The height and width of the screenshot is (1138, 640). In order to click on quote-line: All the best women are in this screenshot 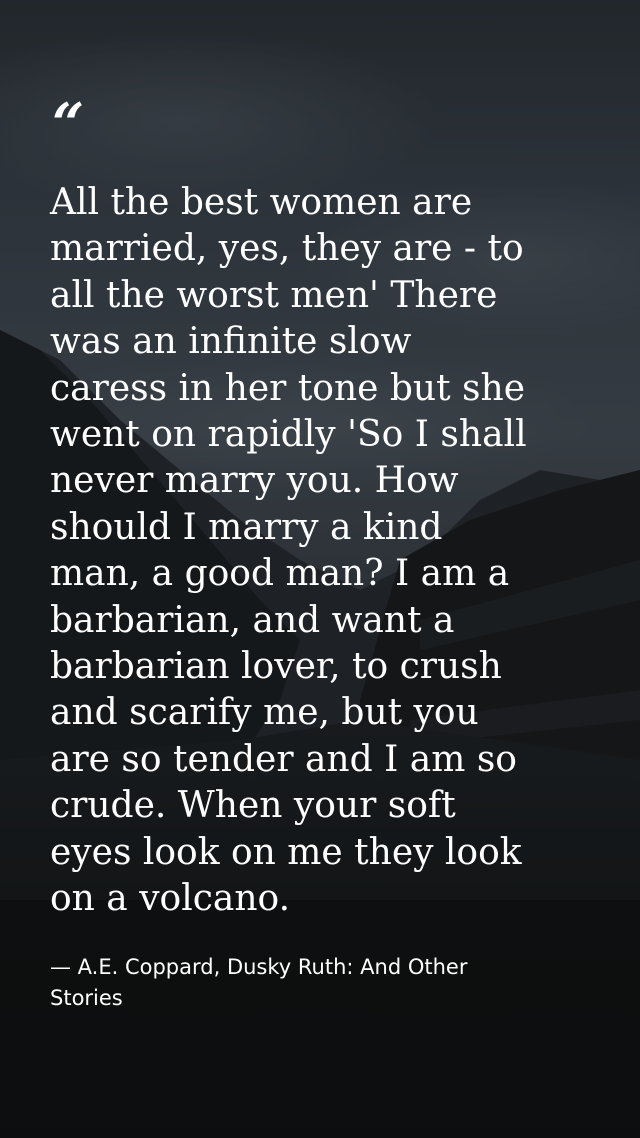, I will do `click(261, 202)`.